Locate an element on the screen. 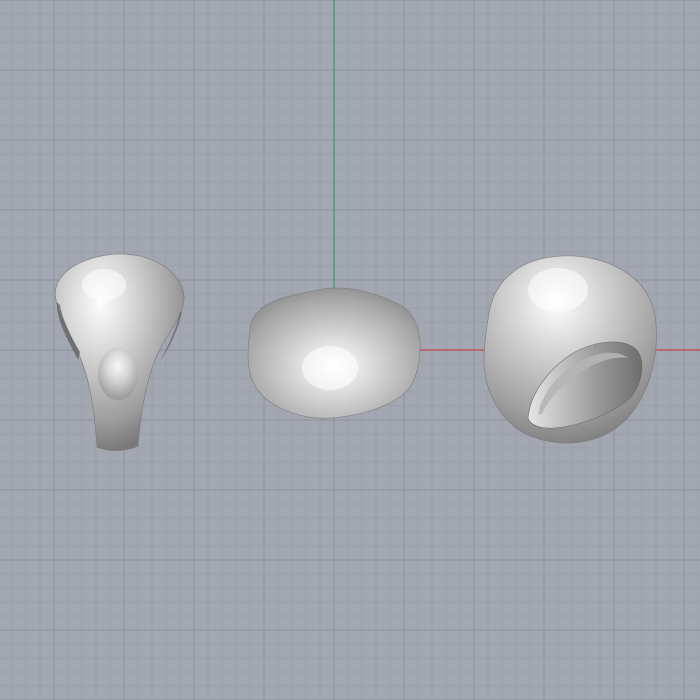 This screenshot has width=700, height=700. ring-side-view is located at coordinates (119, 352).